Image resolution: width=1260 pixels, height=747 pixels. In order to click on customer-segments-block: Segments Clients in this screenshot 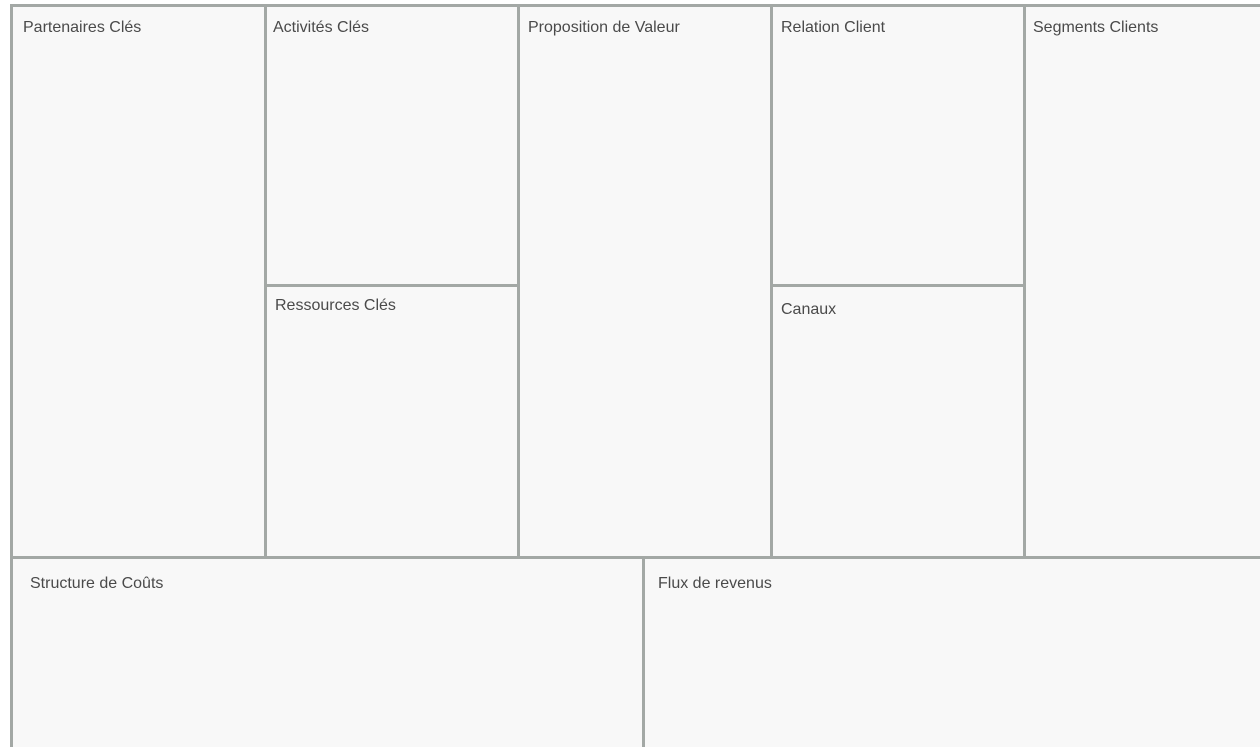, I will do `click(1141, 281)`.